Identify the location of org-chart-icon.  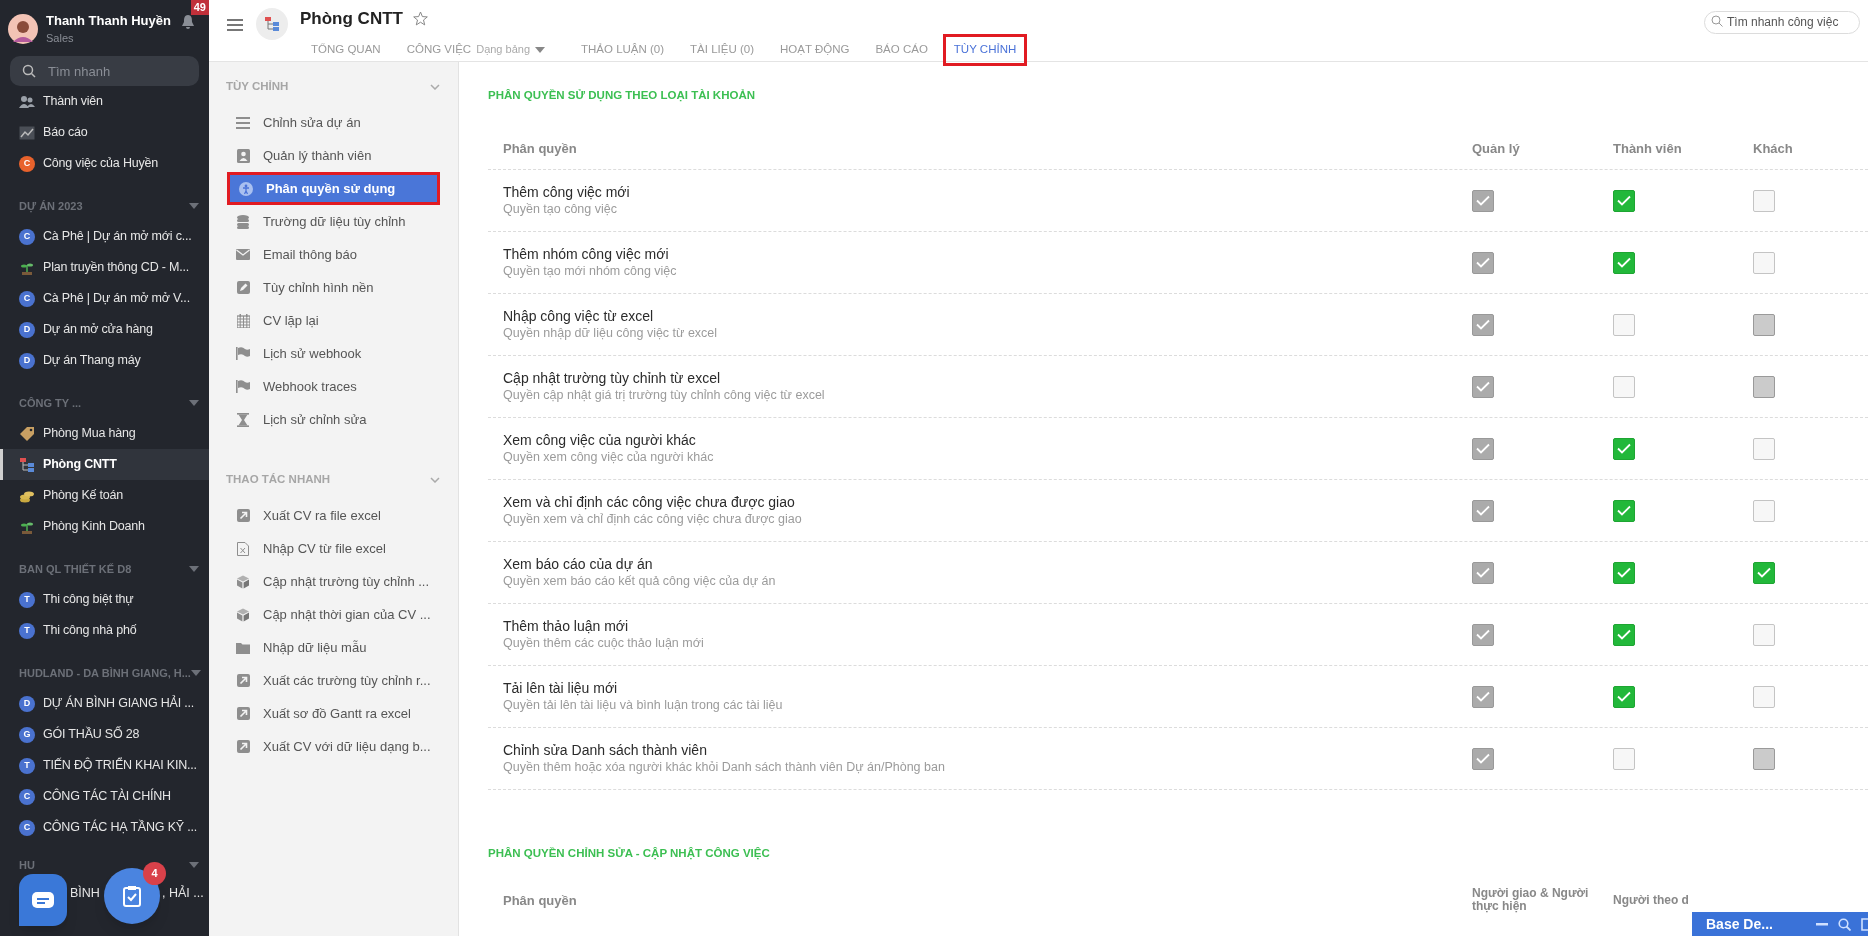
(272, 24).